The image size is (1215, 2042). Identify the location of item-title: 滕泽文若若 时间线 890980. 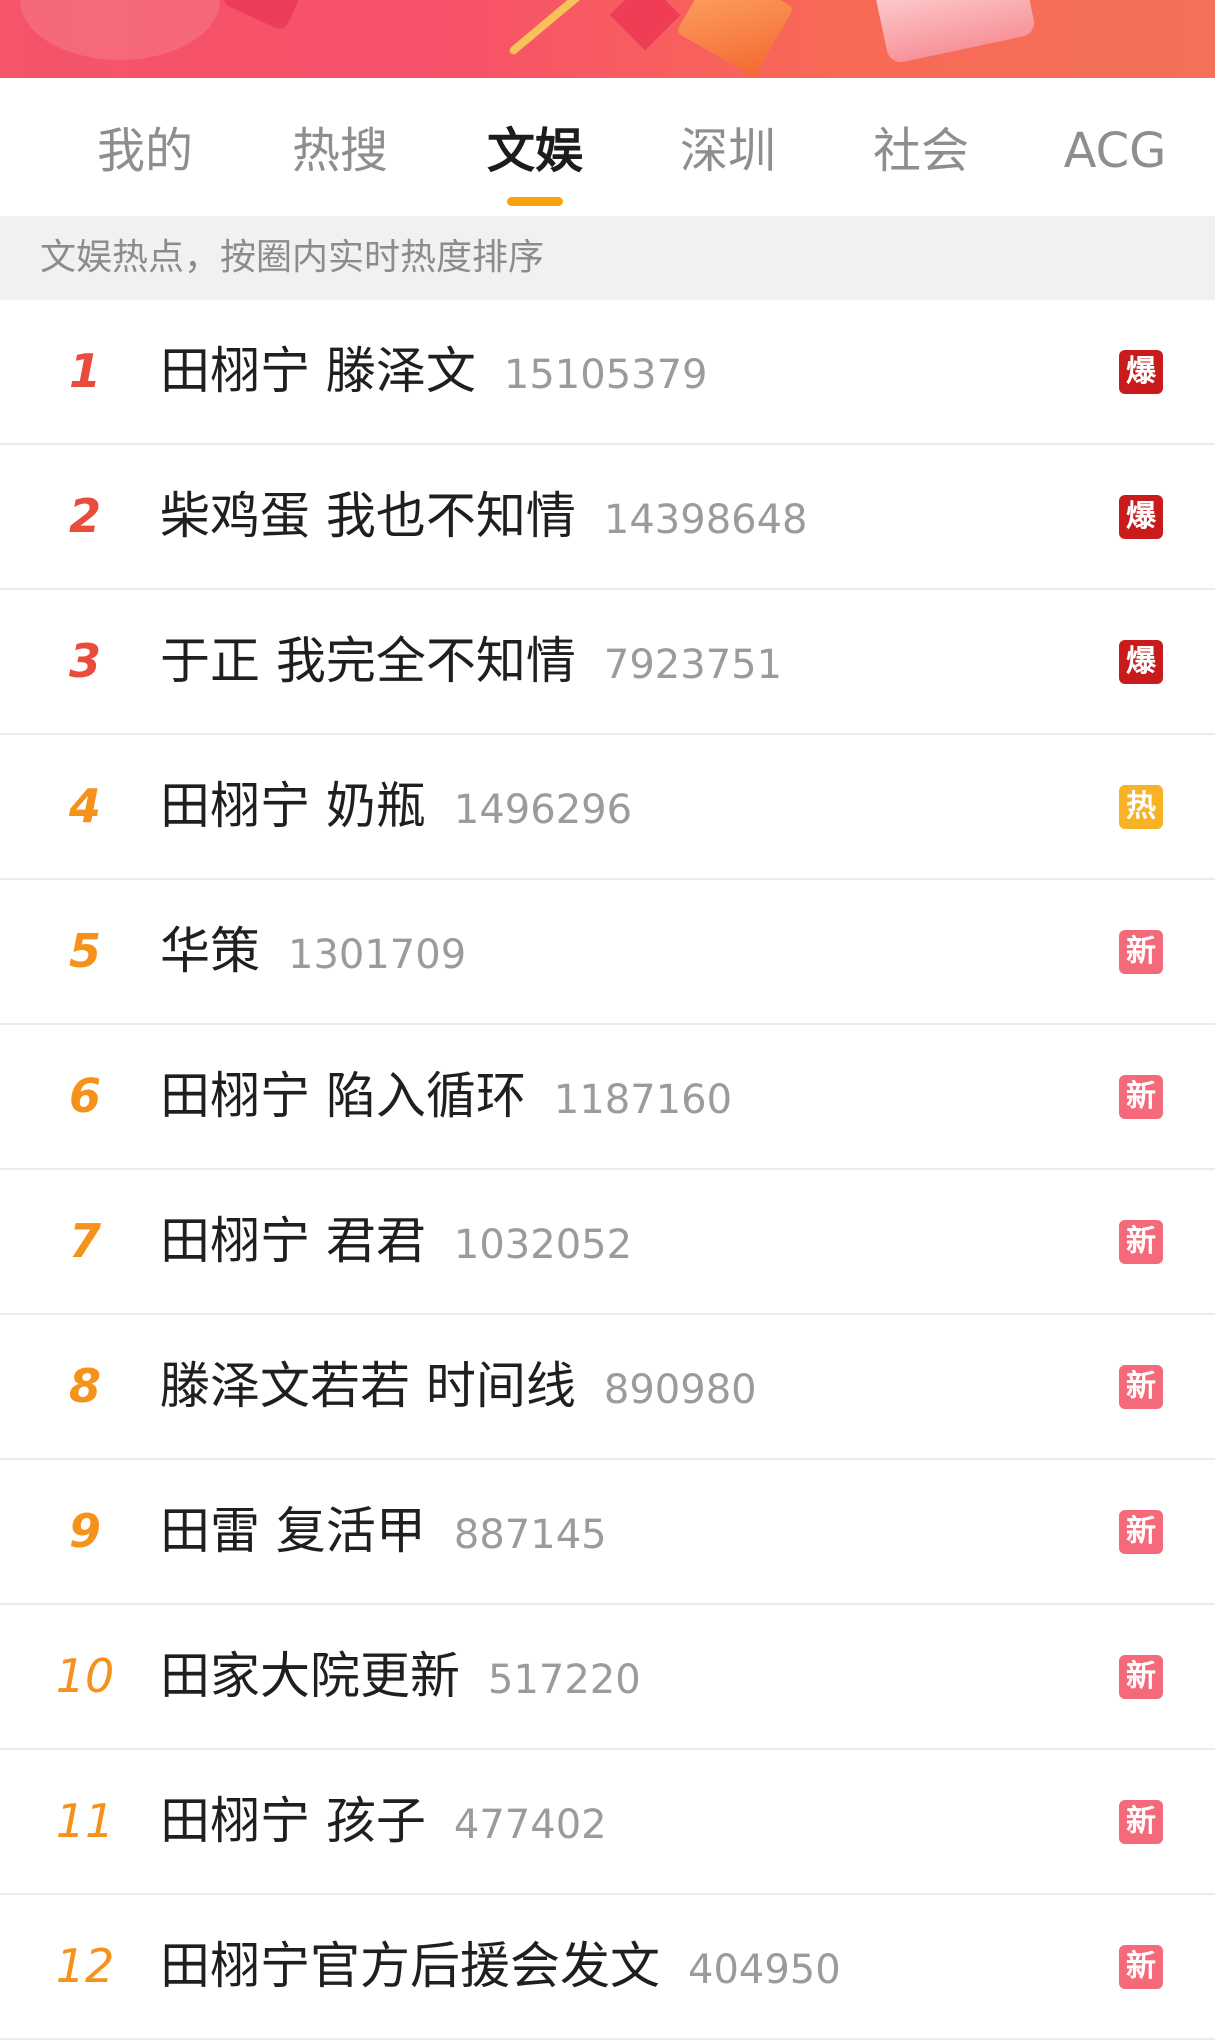
(458, 1386).